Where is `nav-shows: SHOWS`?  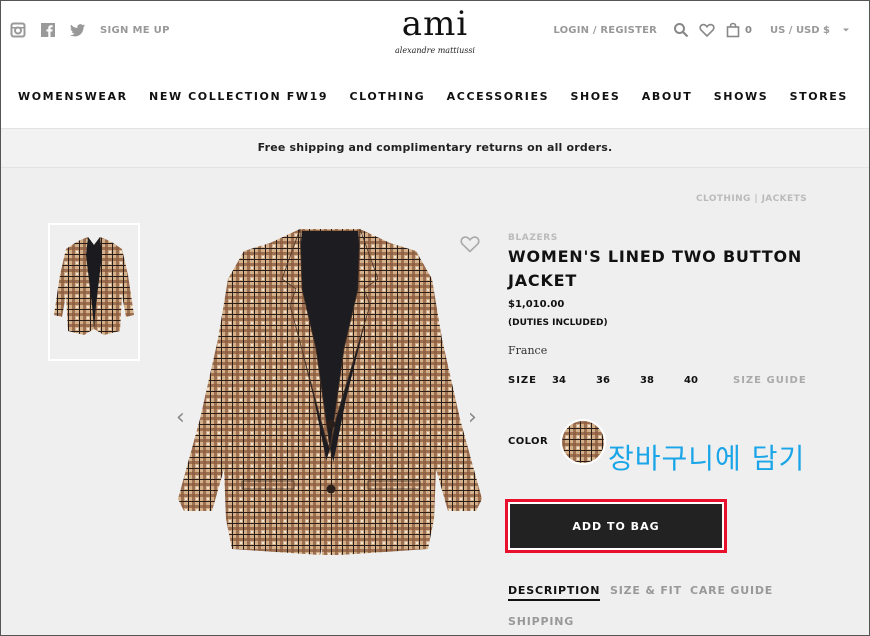
nav-shows: SHOWS is located at coordinates (741, 96).